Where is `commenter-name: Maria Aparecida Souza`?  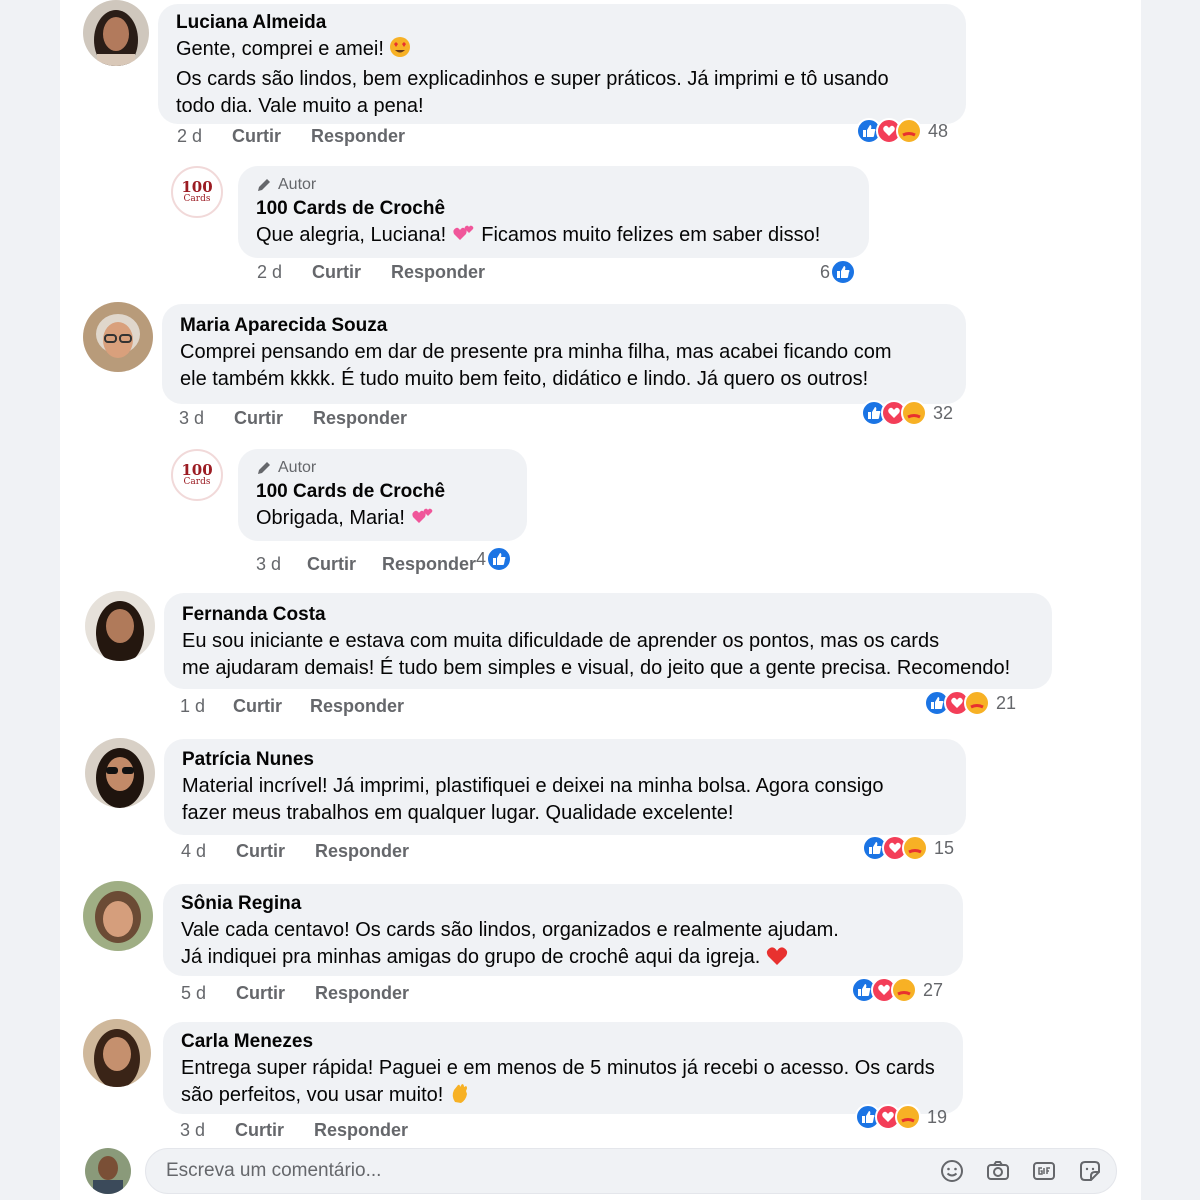
commenter-name: Maria Aparecida Souza is located at coordinates (564, 326).